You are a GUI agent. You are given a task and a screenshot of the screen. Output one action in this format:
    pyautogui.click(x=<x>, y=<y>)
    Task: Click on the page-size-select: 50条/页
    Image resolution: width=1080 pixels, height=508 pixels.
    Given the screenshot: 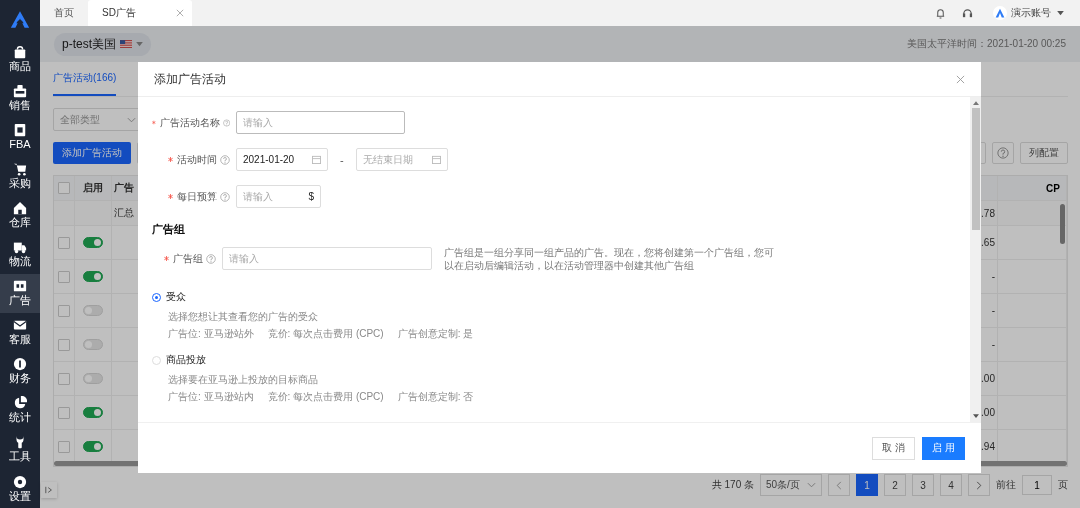 What is the action you would take?
    pyautogui.click(x=791, y=485)
    